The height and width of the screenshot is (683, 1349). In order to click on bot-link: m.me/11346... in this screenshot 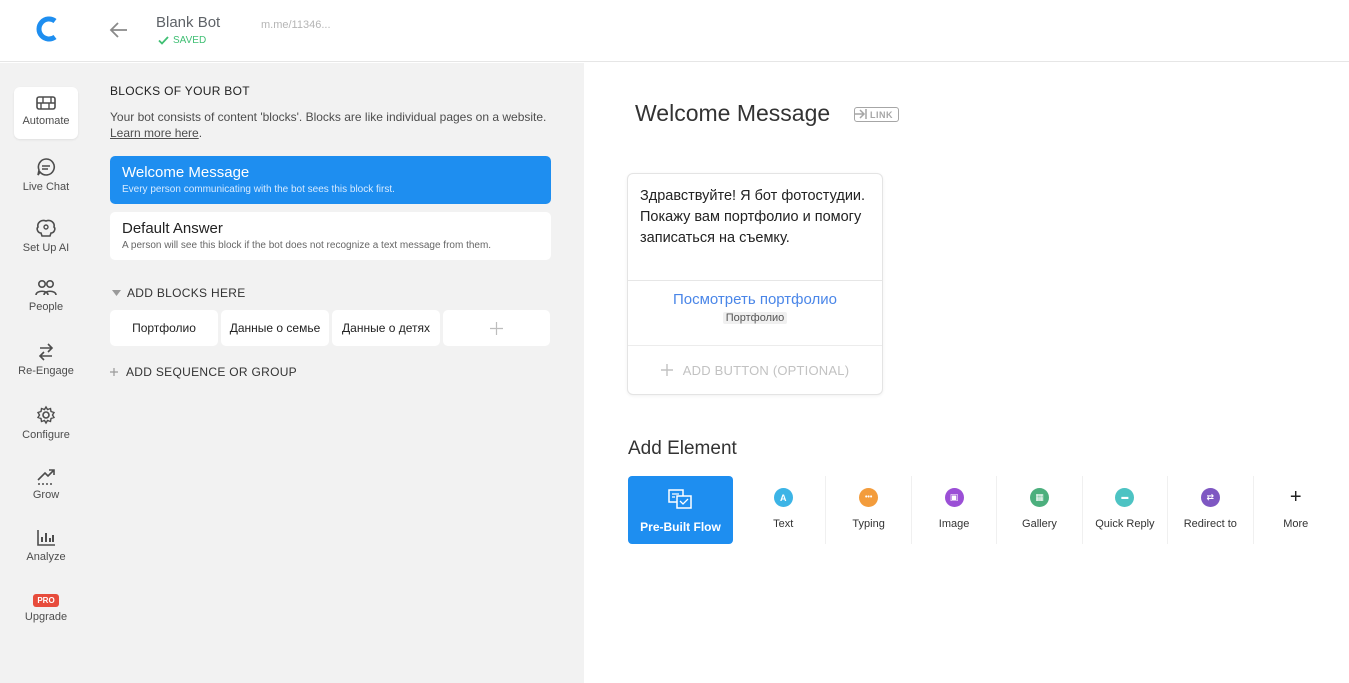, I will do `click(296, 25)`.